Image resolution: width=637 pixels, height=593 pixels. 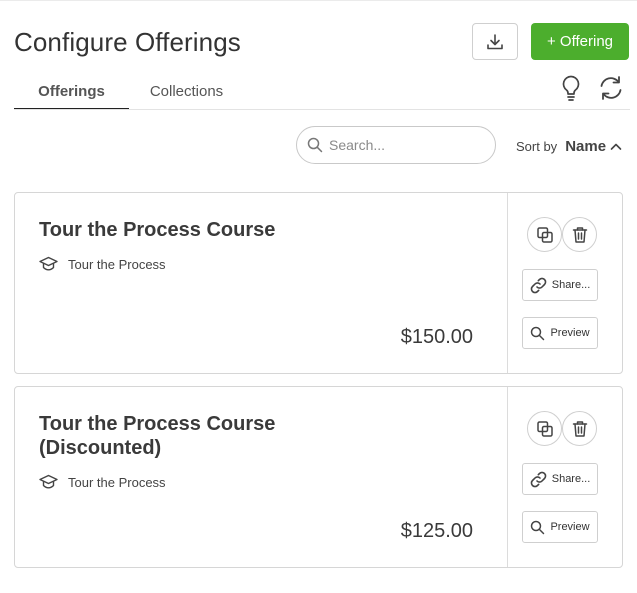 What do you see at coordinates (616, 147) in the screenshot?
I see `chevron-up-icon` at bounding box center [616, 147].